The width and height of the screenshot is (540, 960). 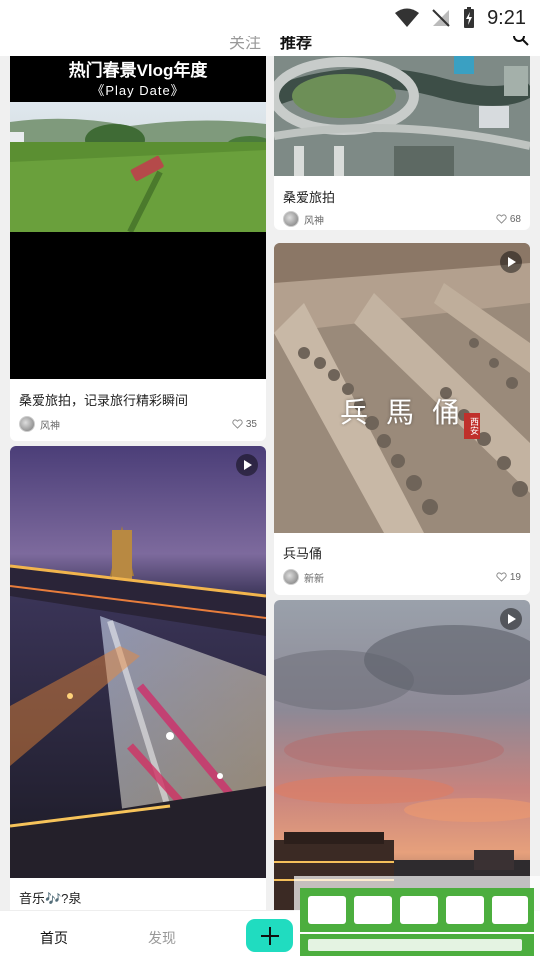 What do you see at coordinates (269, 935) in the screenshot?
I see `add-post-button` at bounding box center [269, 935].